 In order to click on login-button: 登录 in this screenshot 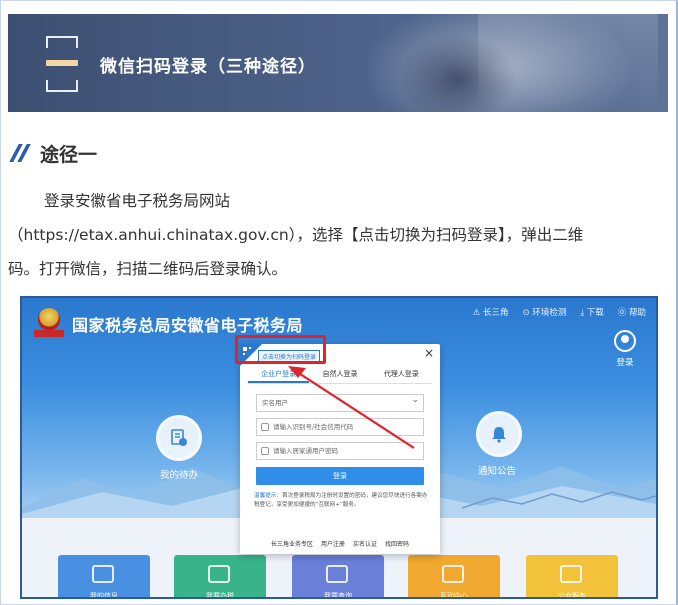, I will do `click(340, 476)`.